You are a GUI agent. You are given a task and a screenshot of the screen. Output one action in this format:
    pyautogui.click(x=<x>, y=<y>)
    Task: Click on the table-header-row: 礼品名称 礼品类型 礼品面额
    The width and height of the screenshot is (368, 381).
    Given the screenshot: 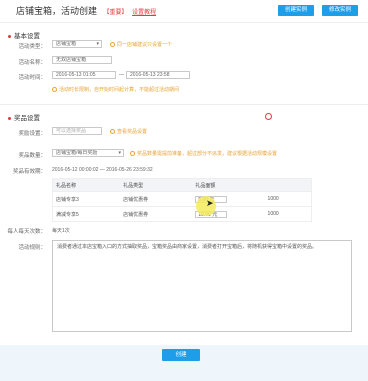 What is the action you would take?
    pyautogui.click(x=182, y=185)
    